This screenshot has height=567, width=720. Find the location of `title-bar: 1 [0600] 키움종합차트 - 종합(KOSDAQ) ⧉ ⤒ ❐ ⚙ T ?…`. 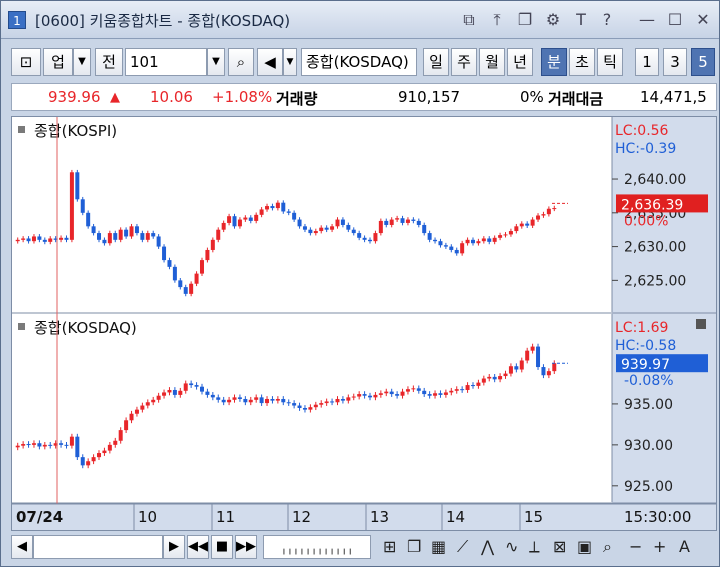

title-bar: 1 [0600] 키움종합차트 - 종합(KOSDAQ) ⧉ ⤒ ❐ ⚙ T ?… is located at coordinates (360, 20).